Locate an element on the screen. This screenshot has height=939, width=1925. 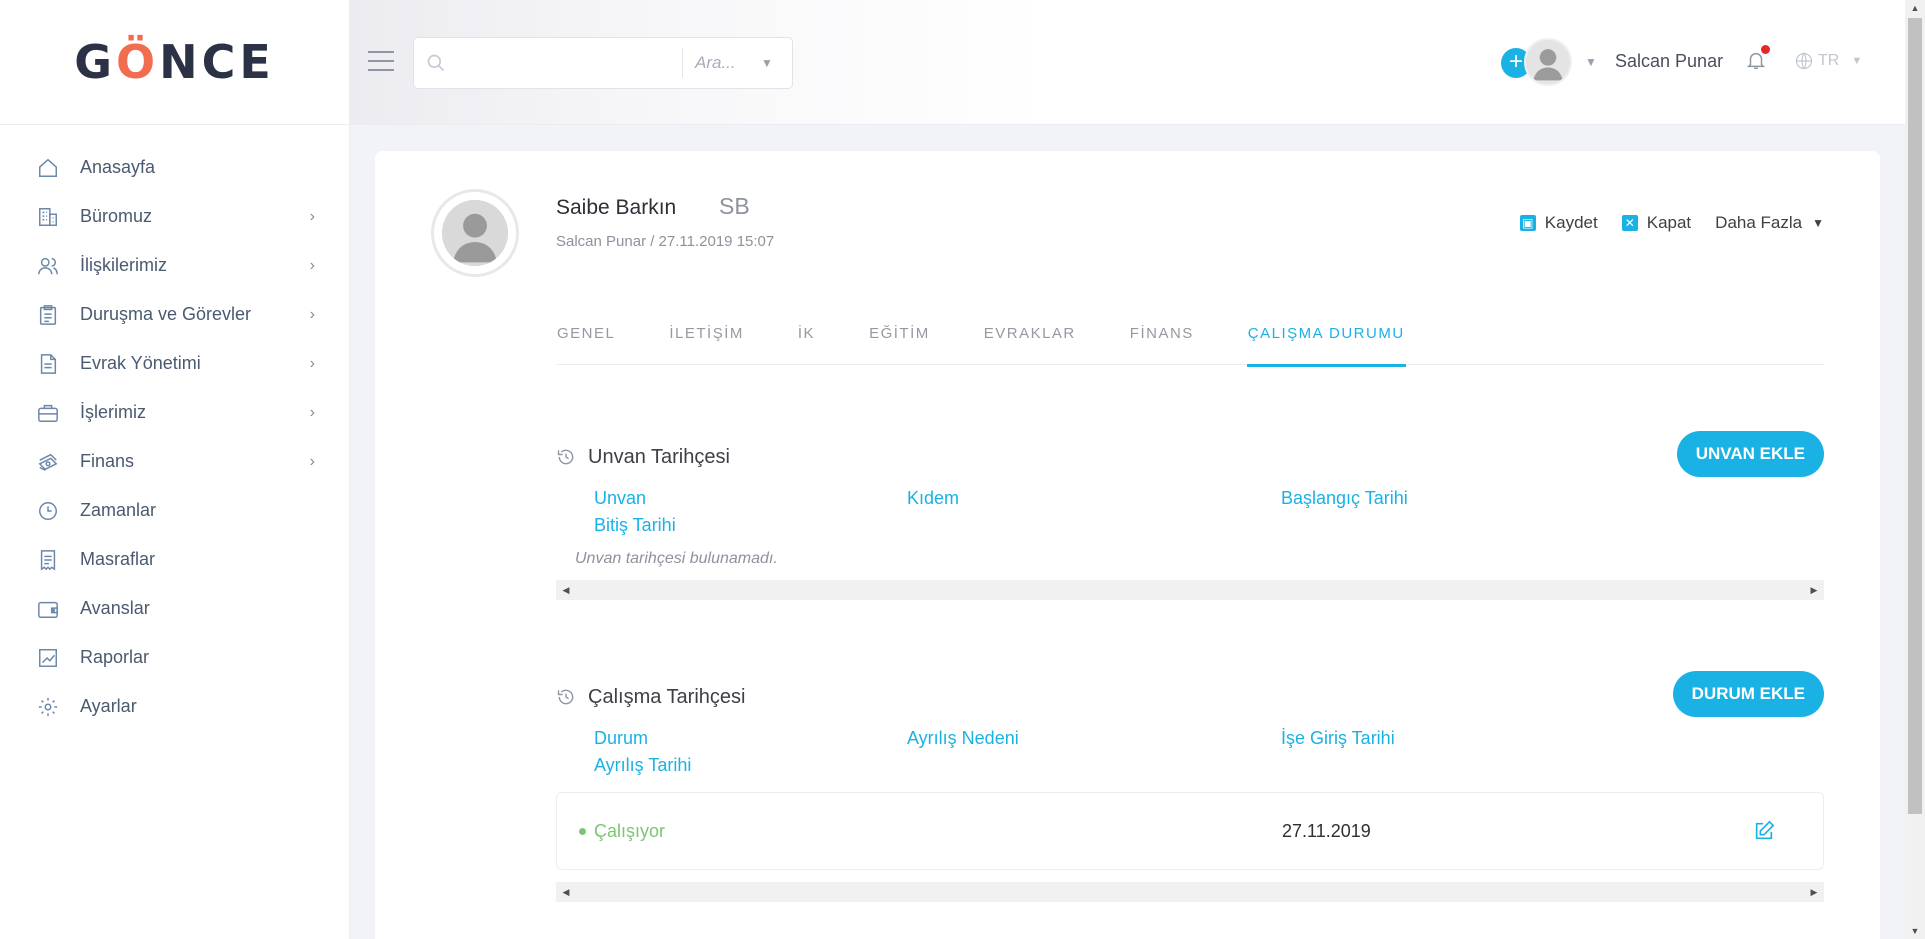
sidebar-item-avanslar: Avanslar is located at coordinates (174, 608).